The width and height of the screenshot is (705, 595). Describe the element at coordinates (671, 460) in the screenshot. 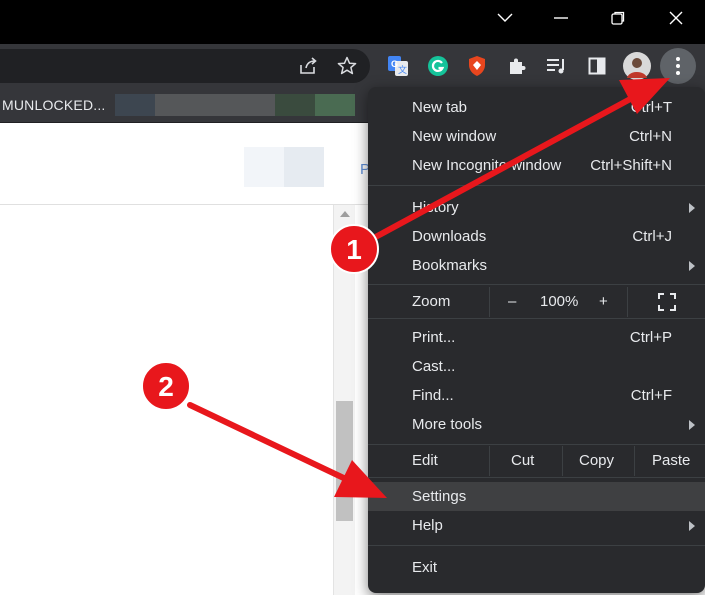

I see `paste-button: Paste` at that location.